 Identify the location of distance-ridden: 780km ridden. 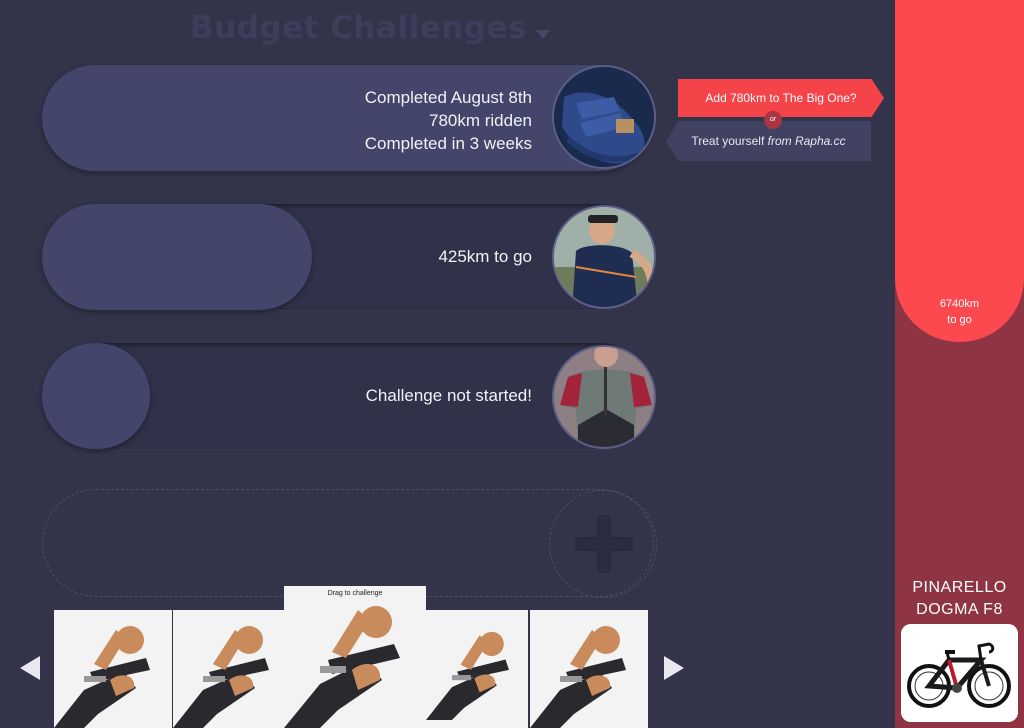
(480, 120).